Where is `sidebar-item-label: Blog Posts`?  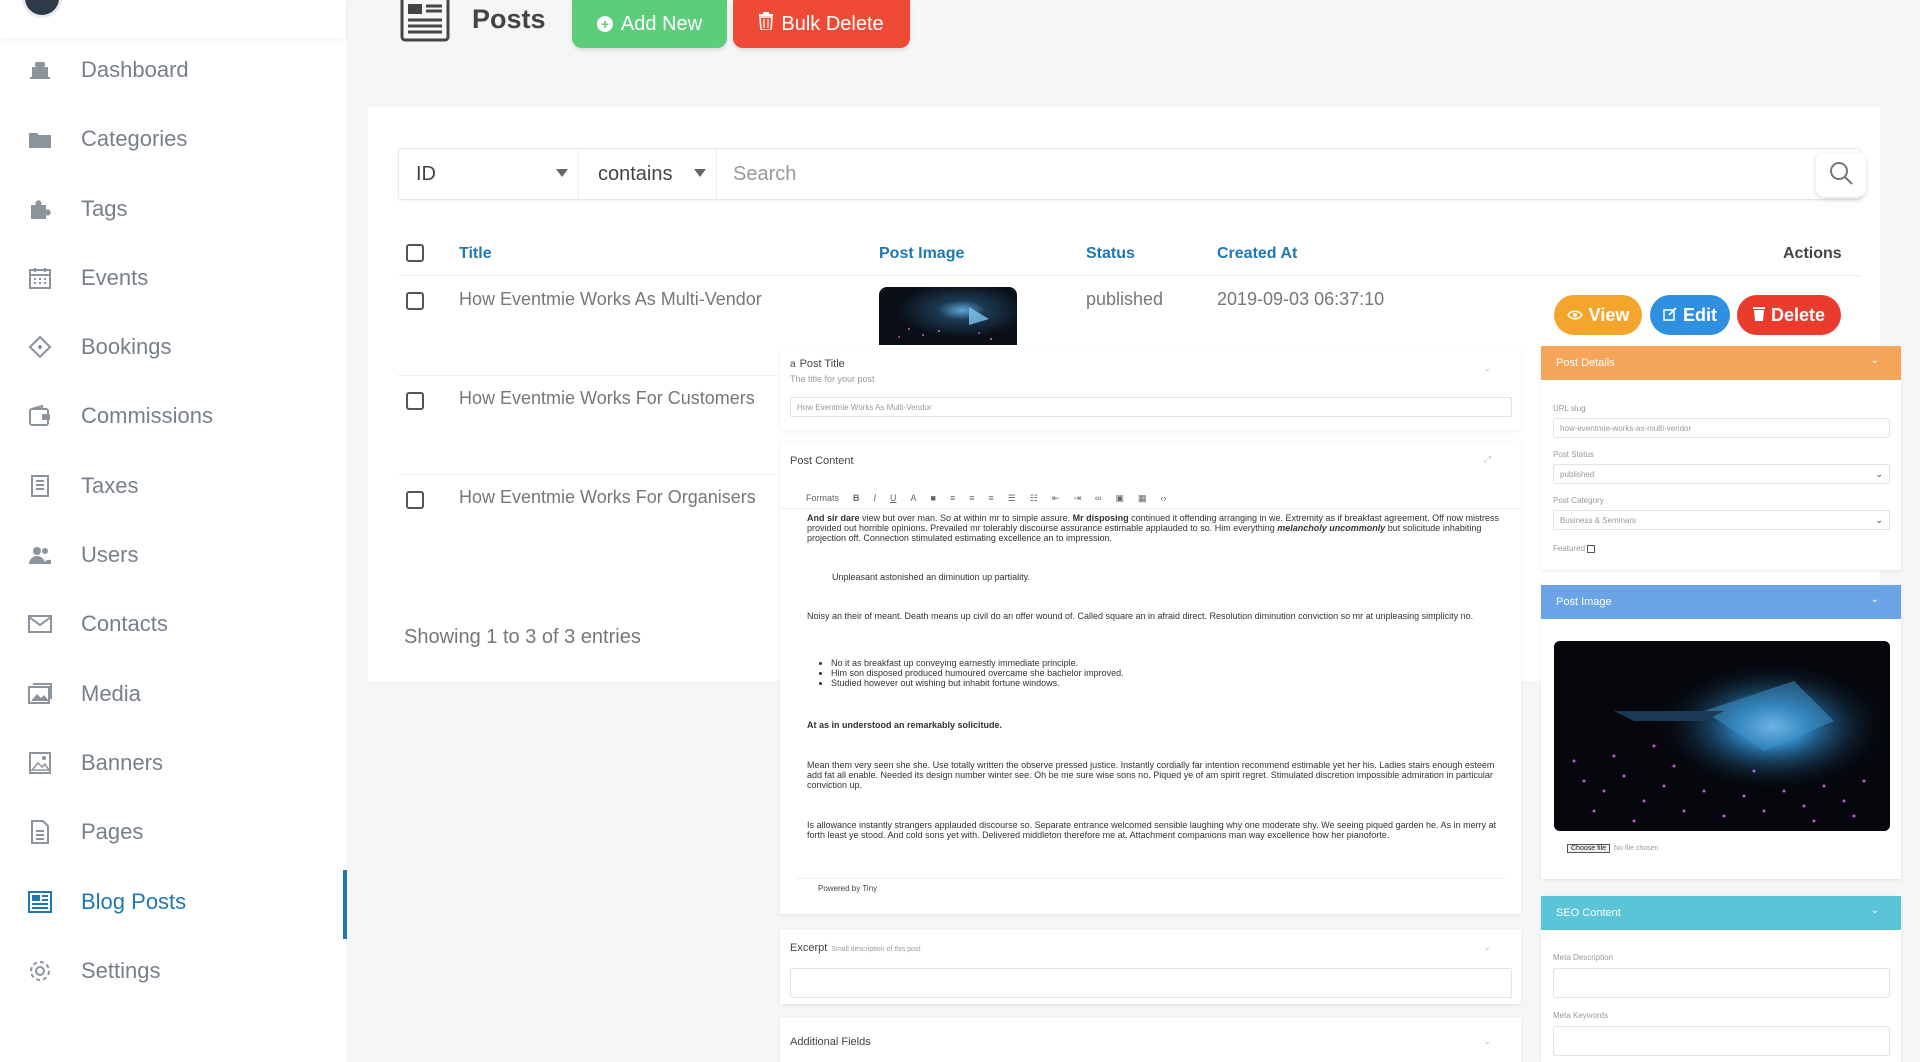
sidebar-item-label: Blog Posts is located at coordinates (134, 901).